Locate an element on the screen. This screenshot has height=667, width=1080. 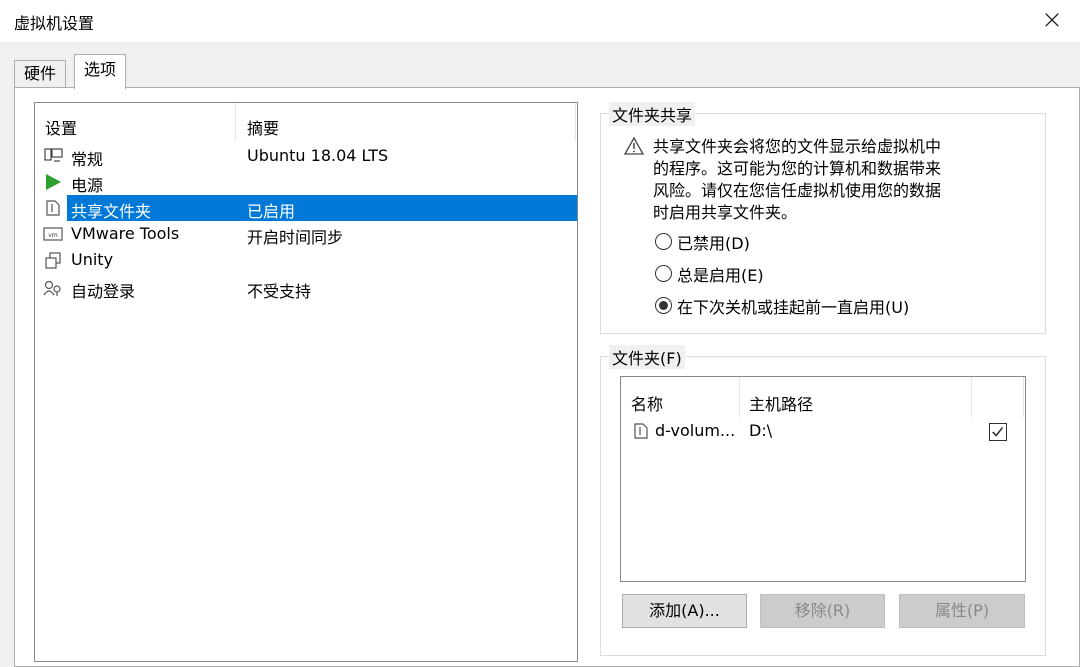
remove-folder-button: 移除(R) is located at coordinates (822, 611).